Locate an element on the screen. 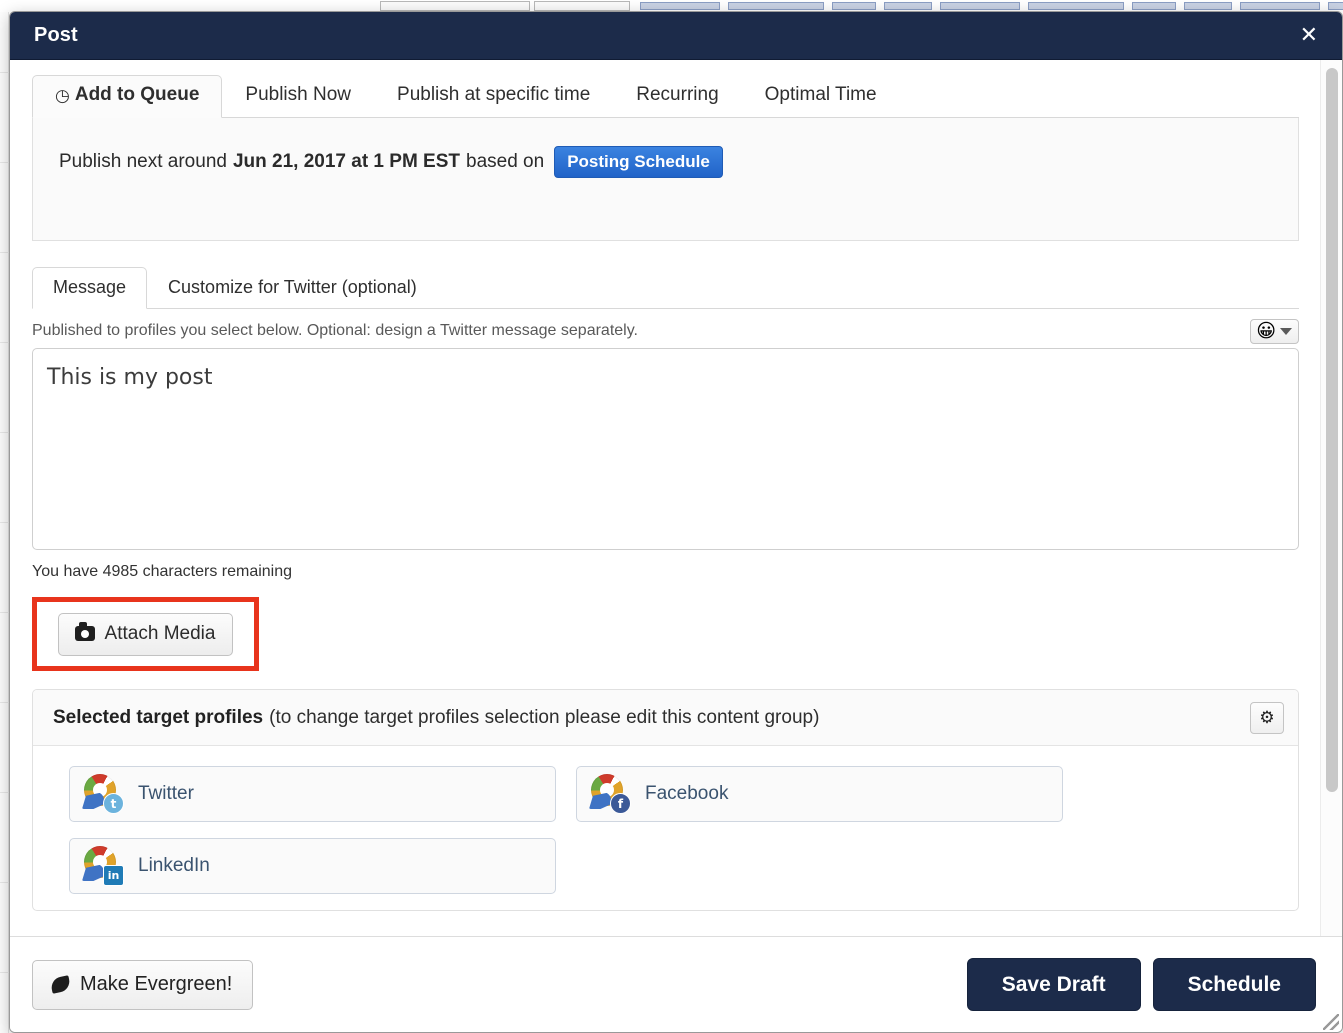 Image resolution: width=1343 pixels, height=1033 pixels. emoji-picker-button: 😀 is located at coordinates (1274, 331).